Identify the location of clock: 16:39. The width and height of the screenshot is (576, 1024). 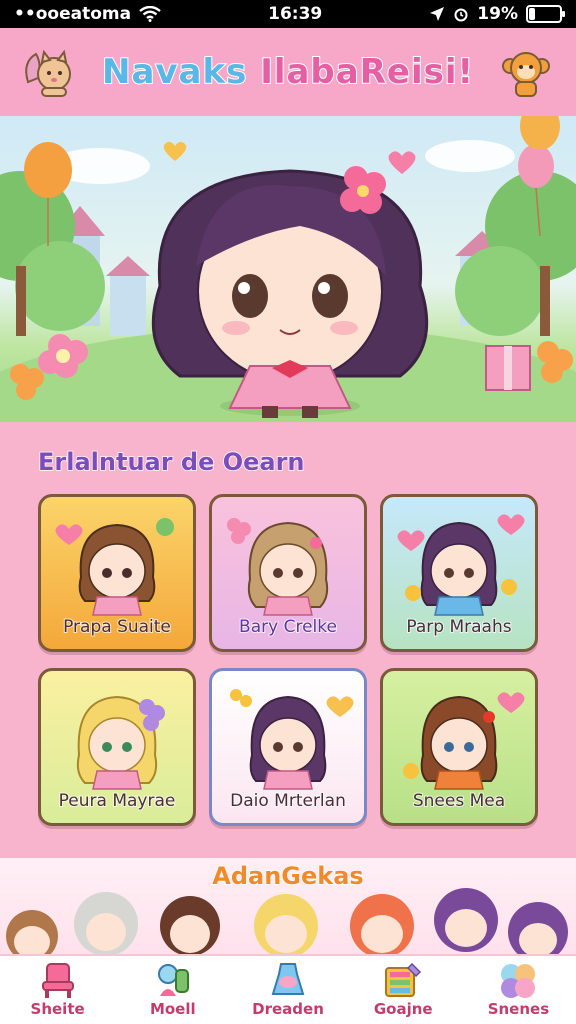
(295, 14).